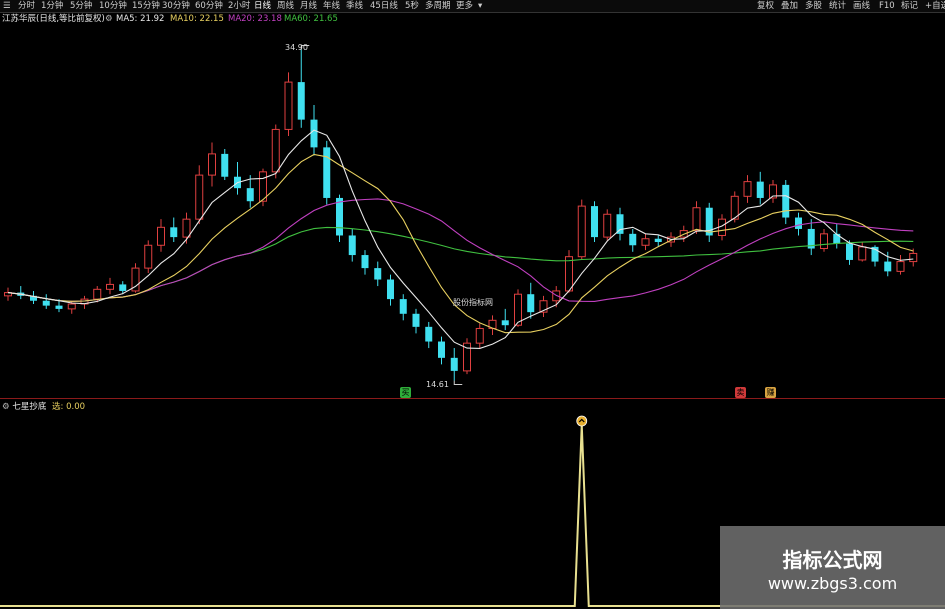  I want to click on period-tab-2h: 2小时, so click(239, 6).